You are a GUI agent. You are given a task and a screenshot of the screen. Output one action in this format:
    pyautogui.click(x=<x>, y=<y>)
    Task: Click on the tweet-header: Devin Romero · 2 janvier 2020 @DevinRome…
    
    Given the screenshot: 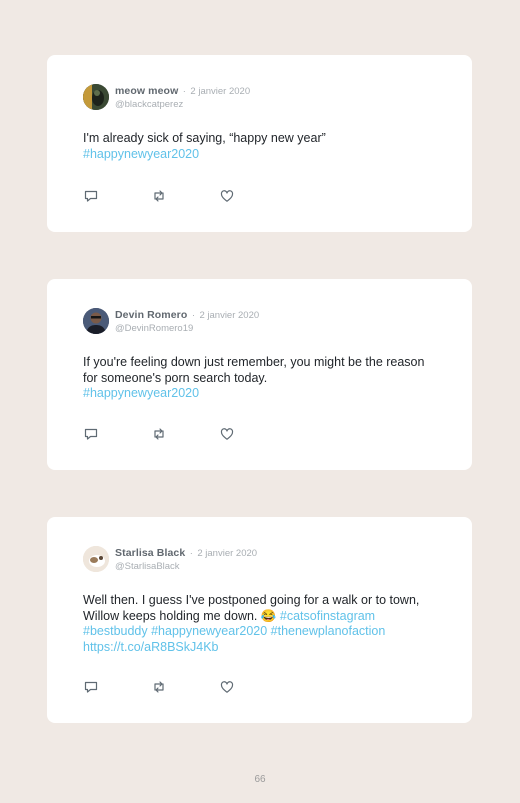 What is the action you would take?
    pyautogui.click(x=259, y=321)
    